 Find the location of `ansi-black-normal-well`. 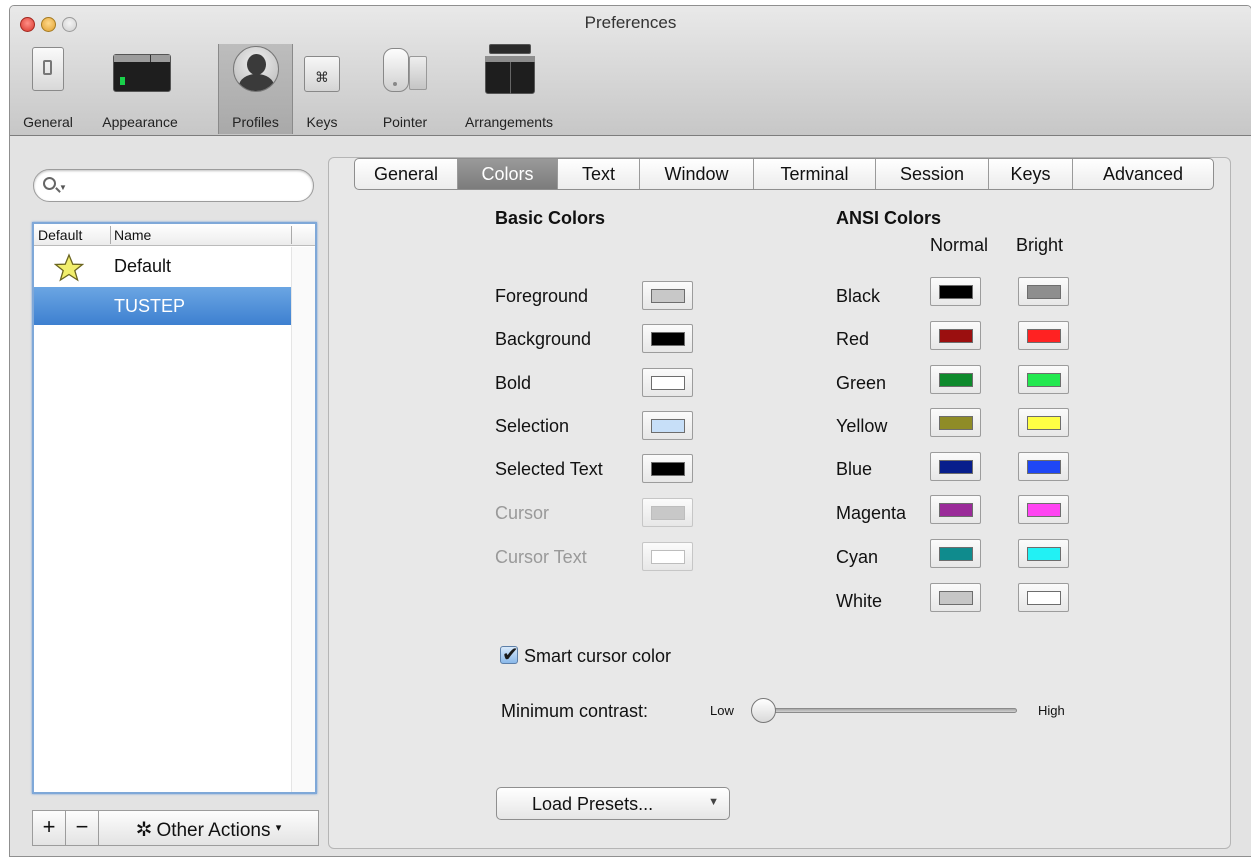

ansi-black-normal-well is located at coordinates (955, 291).